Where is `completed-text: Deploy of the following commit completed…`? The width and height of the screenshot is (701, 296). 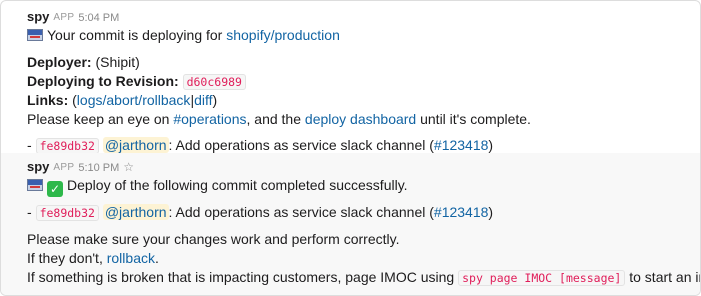
completed-text: Deploy of the following commit completed… is located at coordinates (237, 185).